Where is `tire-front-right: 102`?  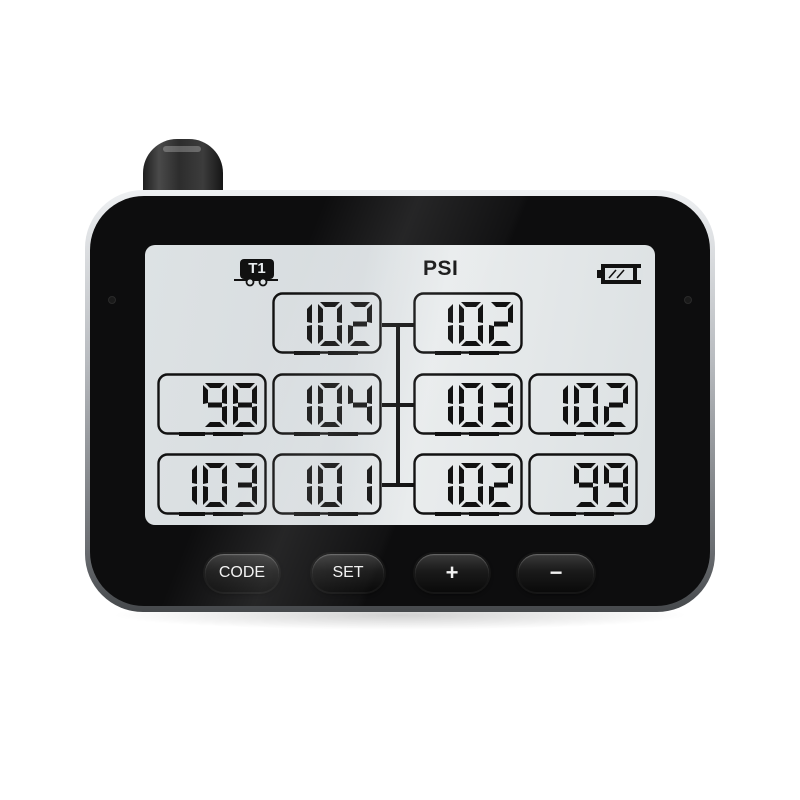 tire-front-right: 102 is located at coordinates (468, 324).